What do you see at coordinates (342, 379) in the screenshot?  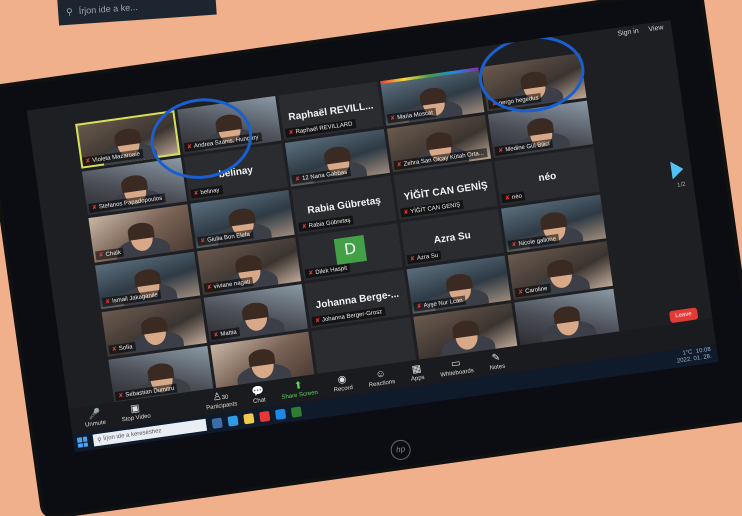 I see `record-icon: ◉` at bounding box center [342, 379].